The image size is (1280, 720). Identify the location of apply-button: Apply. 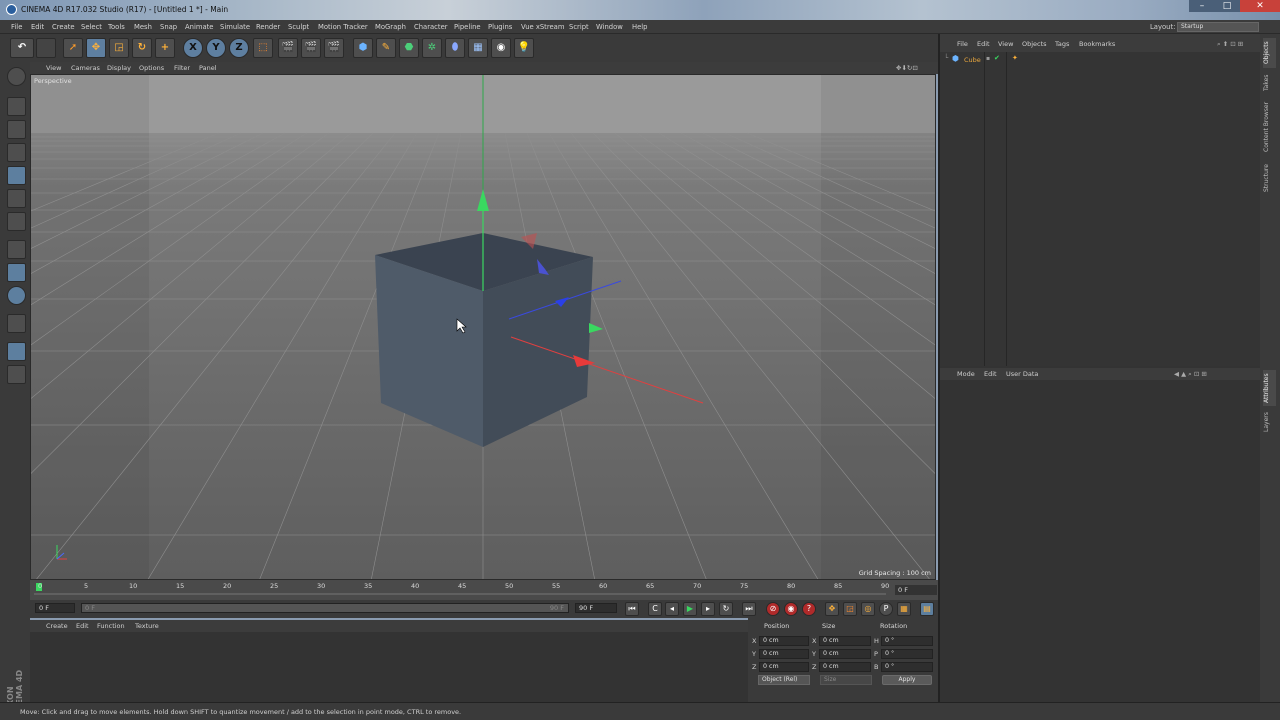
(907, 680).